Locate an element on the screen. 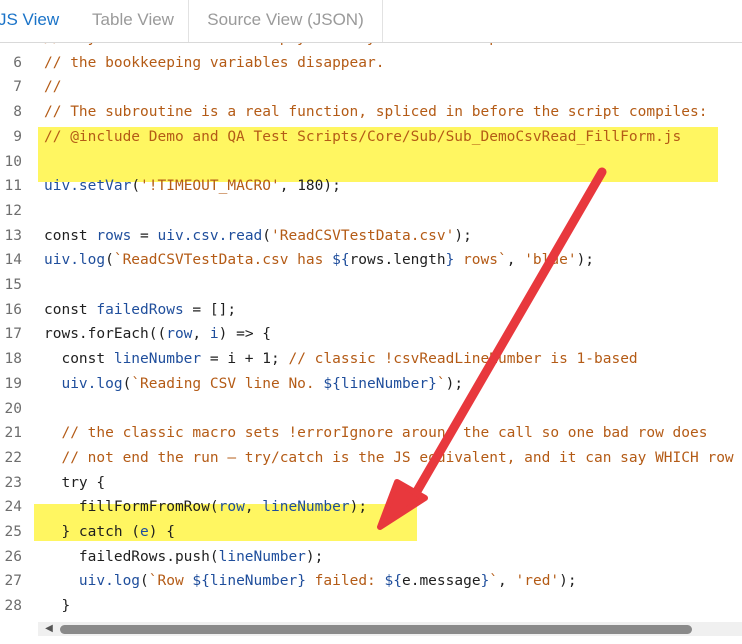  code-token: } is located at coordinates (485, 581).